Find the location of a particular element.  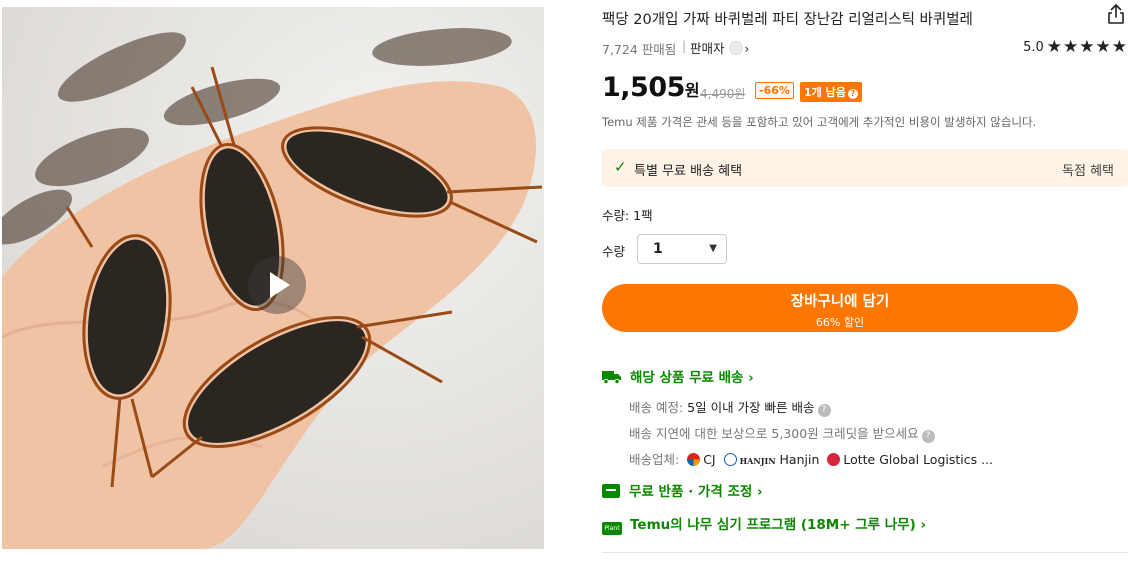

stock-badge-label: 1개 남음 is located at coordinates (825, 92).